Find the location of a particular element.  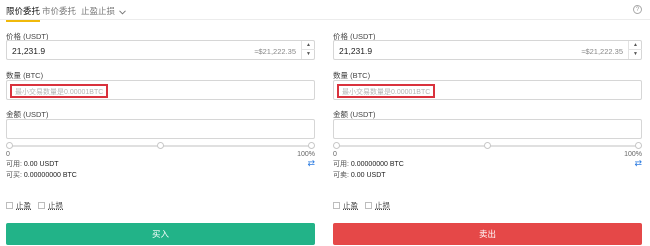

buy-total-input is located at coordinates (160, 129).